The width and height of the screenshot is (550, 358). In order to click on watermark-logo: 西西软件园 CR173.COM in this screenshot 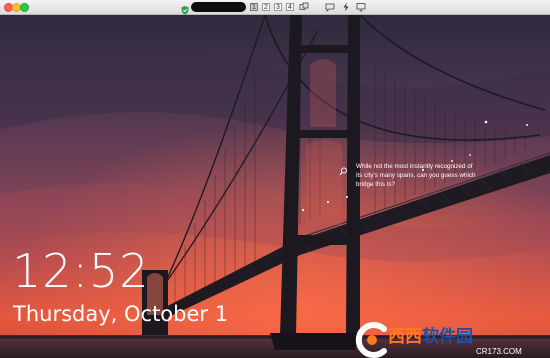, I will do `click(446, 339)`.